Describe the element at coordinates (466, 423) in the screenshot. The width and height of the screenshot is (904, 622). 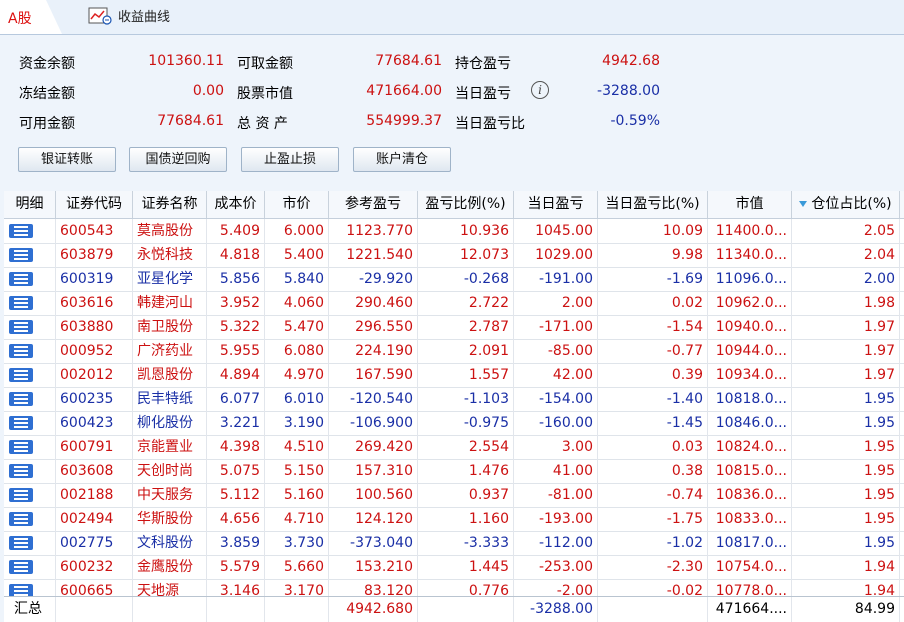
I see `pl-pct-cell: -0.975` at that location.